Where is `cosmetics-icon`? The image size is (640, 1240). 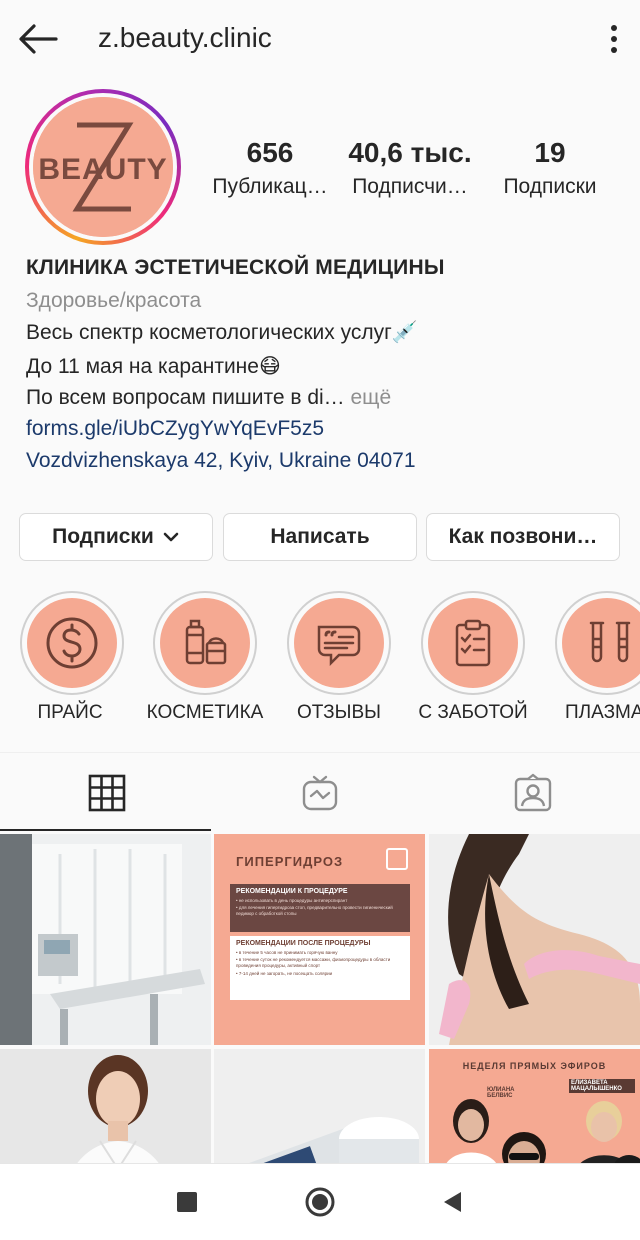 cosmetics-icon is located at coordinates (206, 642).